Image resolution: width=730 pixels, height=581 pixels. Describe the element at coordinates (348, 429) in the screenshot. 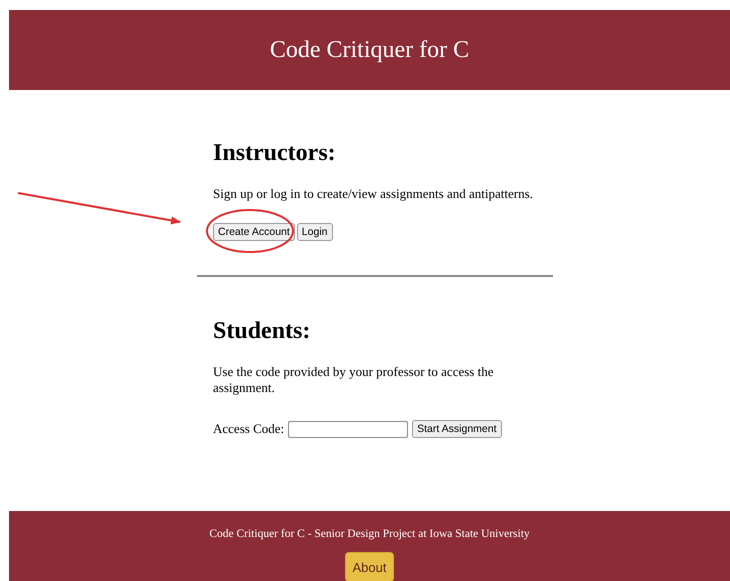

I see `access-code-field` at that location.